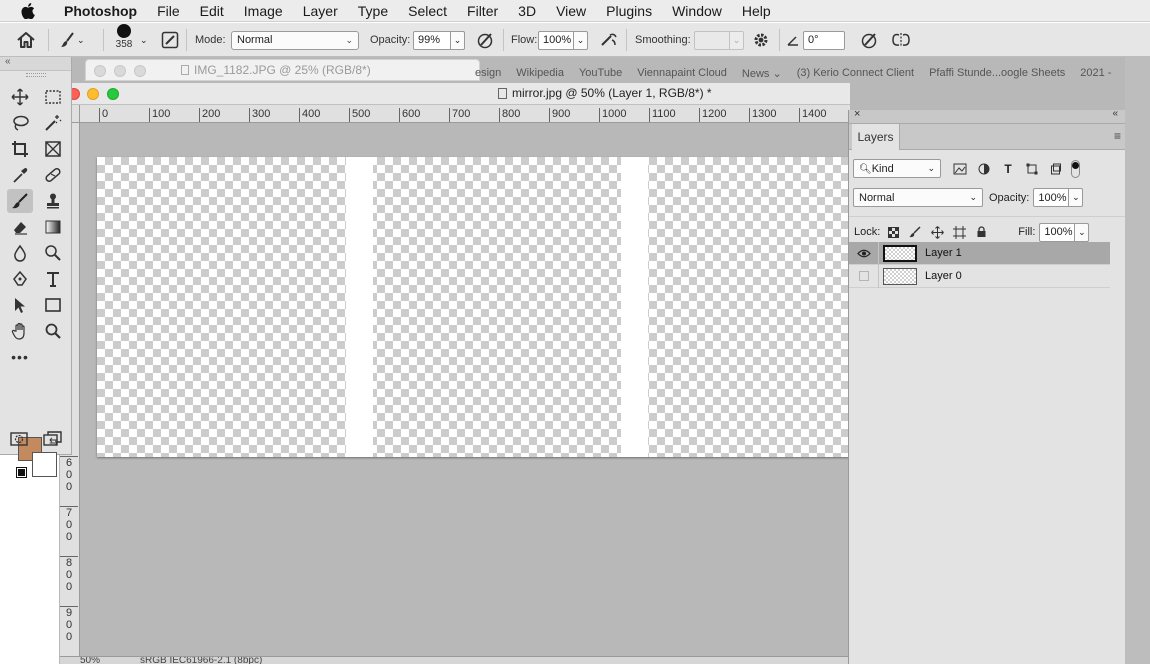  Describe the element at coordinates (1008, 169) in the screenshot. I see `filter-type-icon: T` at that location.